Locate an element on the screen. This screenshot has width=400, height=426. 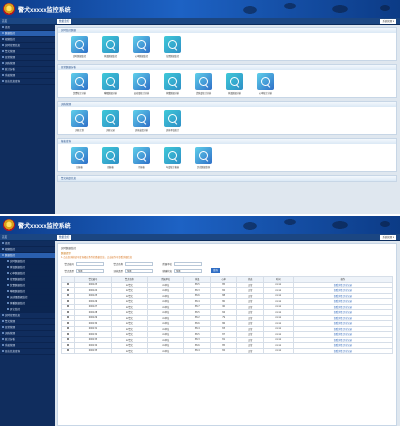
module-item: 历史数据查询 is located at coordinates (203, 158).